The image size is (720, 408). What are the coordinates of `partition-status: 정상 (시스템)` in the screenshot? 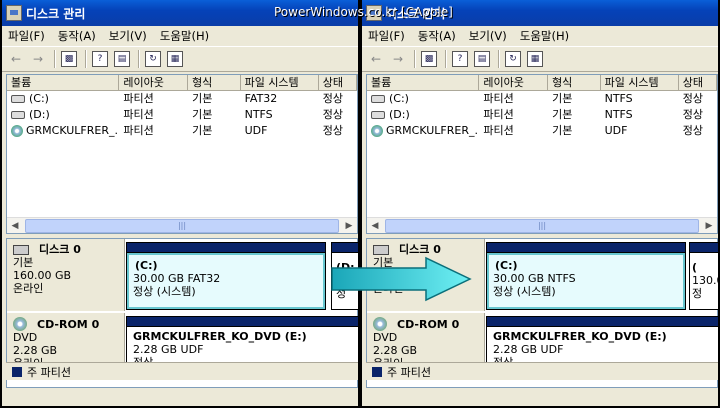 It's located at (164, 291).